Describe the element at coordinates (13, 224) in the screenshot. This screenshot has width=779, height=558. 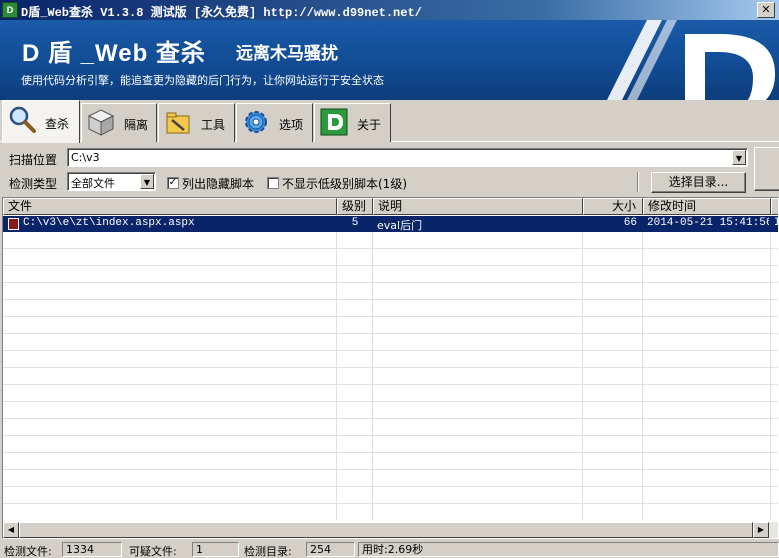
I see `file-threat-icon` at that location.